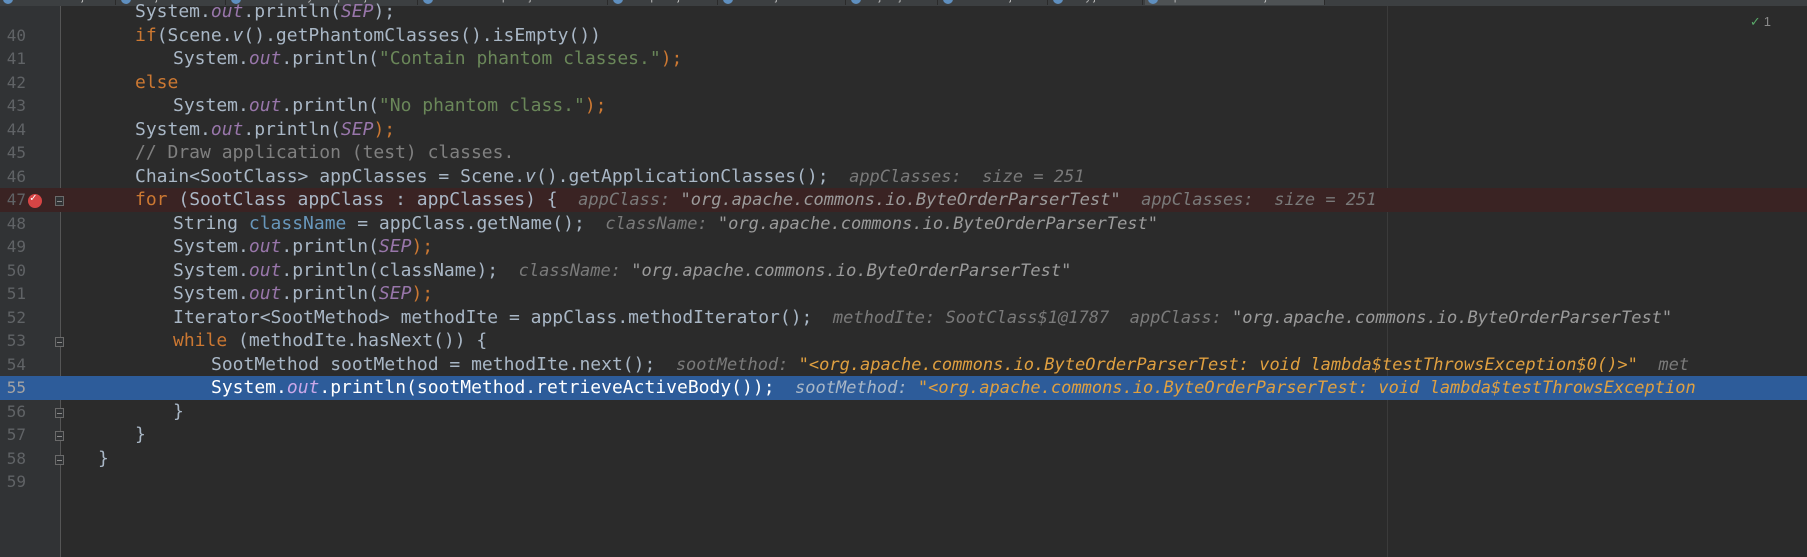  What do you see at coordinates (13, 130) in the screenshot?
I see `line-number: 44` at bounding box center [13, 130].